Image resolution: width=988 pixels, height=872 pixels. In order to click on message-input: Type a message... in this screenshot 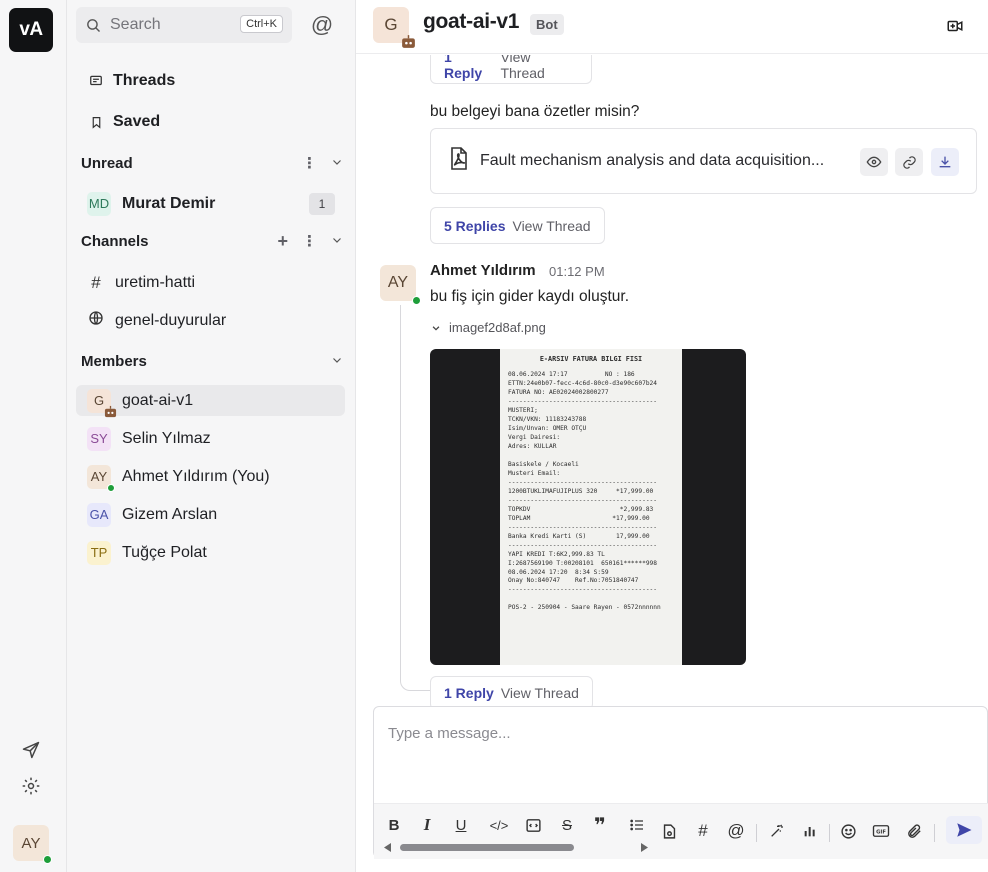, I will do `click(449, 733)`.